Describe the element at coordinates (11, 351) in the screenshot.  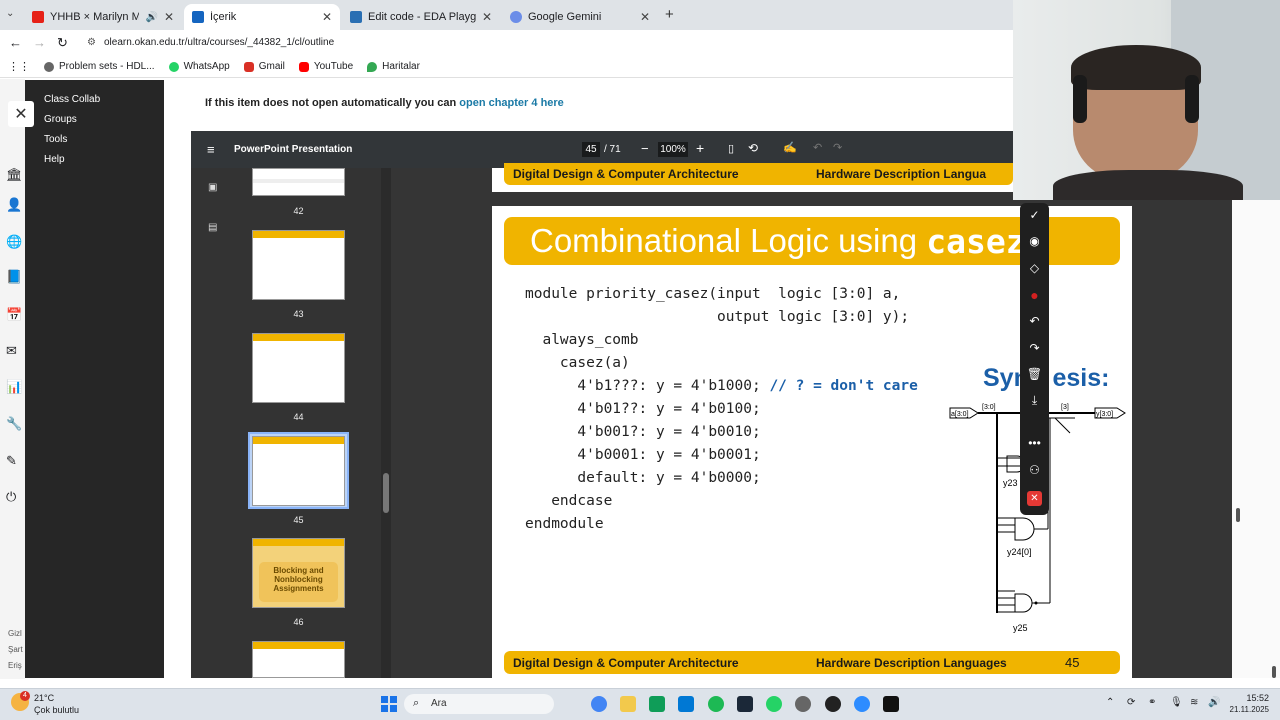
I see `messages-icon: ✉` at that location.